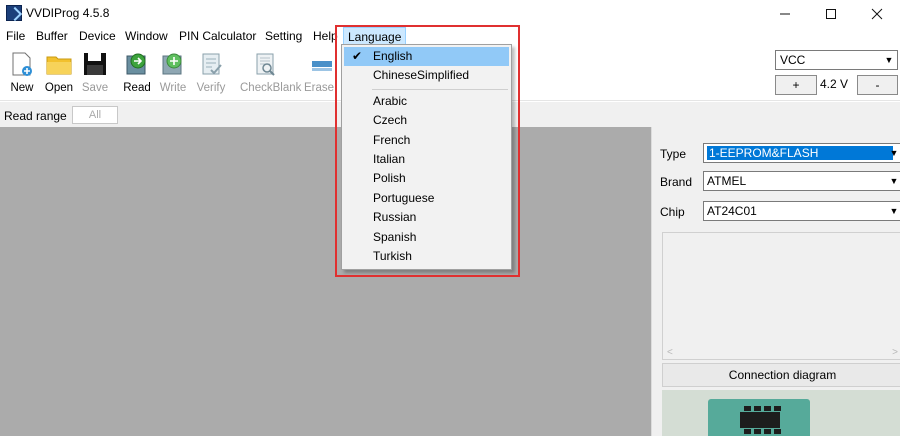 The height and width of the screenshot is (436, 900). Describe the element at coordinates (426, 256) in the screenshot. I see `language-option-turkish: Turkish` at that location.